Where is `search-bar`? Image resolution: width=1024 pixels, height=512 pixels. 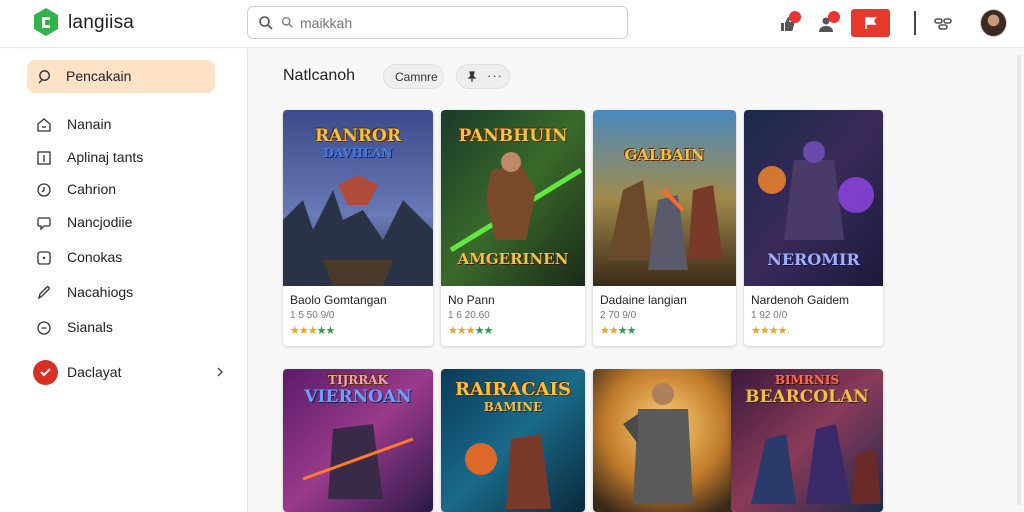 search-bar is located at coordinates (437, 22).